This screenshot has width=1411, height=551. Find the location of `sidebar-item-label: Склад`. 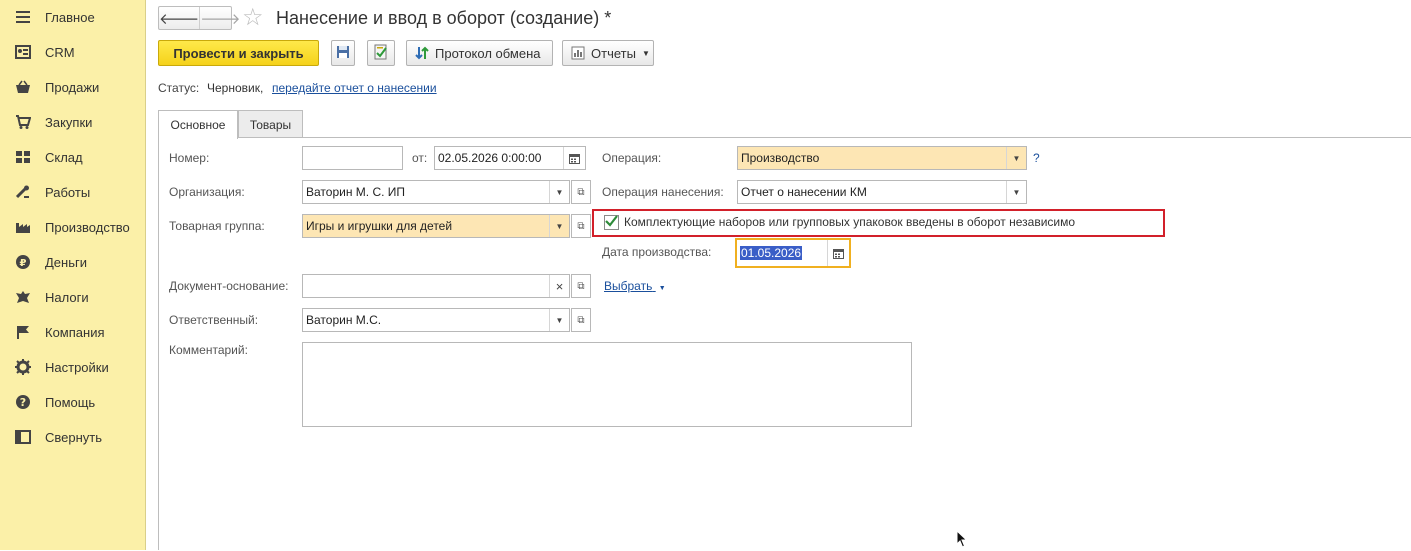

sidebar-item-label: Склад is located at coordinates (64, 157).